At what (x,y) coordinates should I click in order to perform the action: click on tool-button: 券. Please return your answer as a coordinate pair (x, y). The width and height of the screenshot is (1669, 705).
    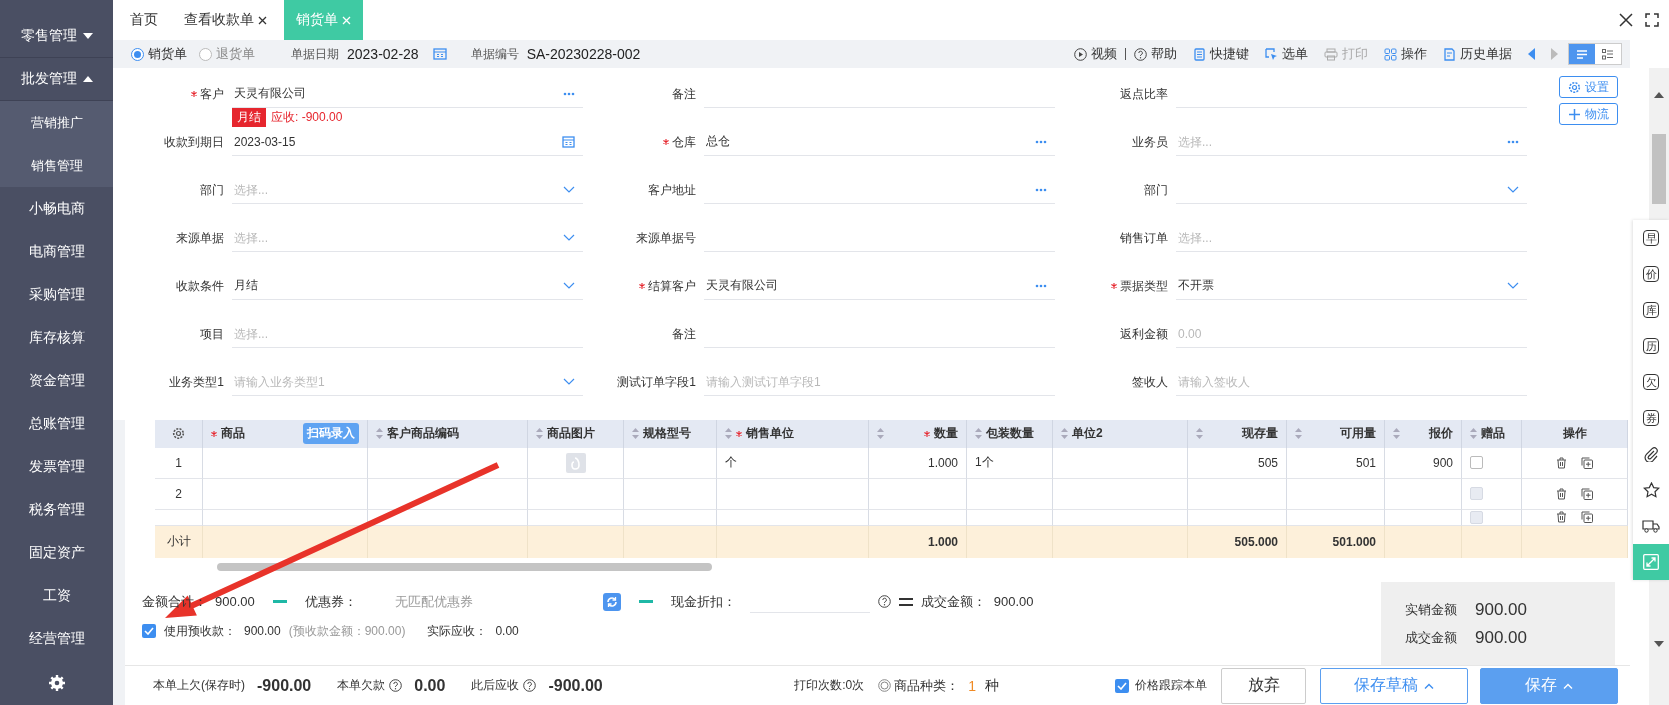
    Looking at the image, I should click on (1651, 418).